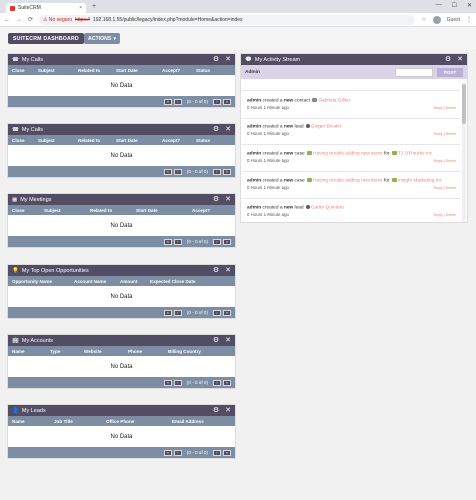  Describe the element at coordinates (469, 5) in the screenshot. I see `close-window-button: ✕` at that location.